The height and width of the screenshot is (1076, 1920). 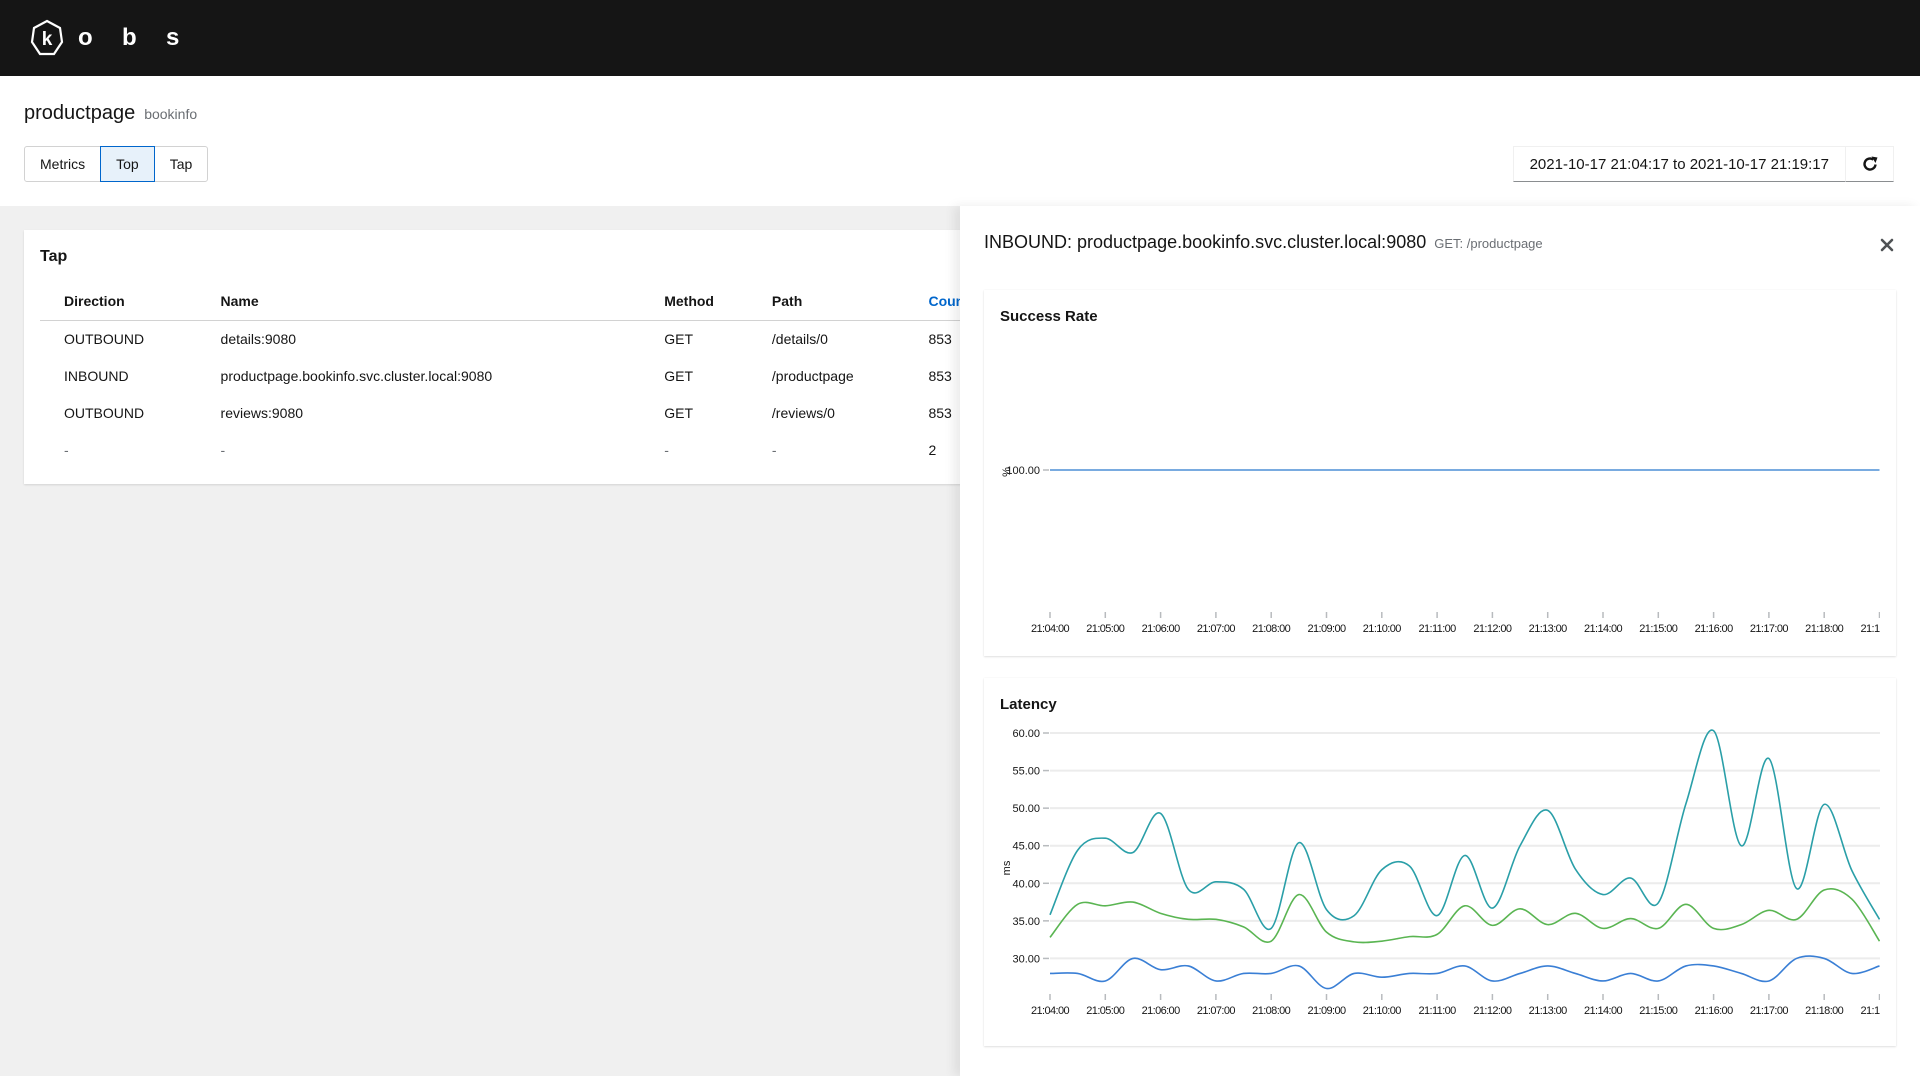 What do you see at coordinates (118, 301) in the screenshot?
I see `column-header-direction: Direction` at bounding box center [118, 301].